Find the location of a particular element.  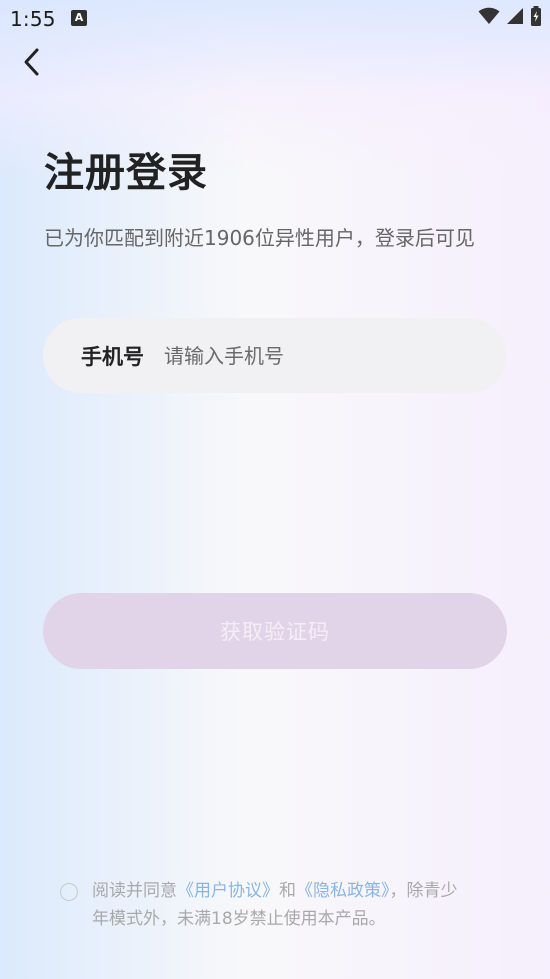

back-button is located at coordinates (32, 64).